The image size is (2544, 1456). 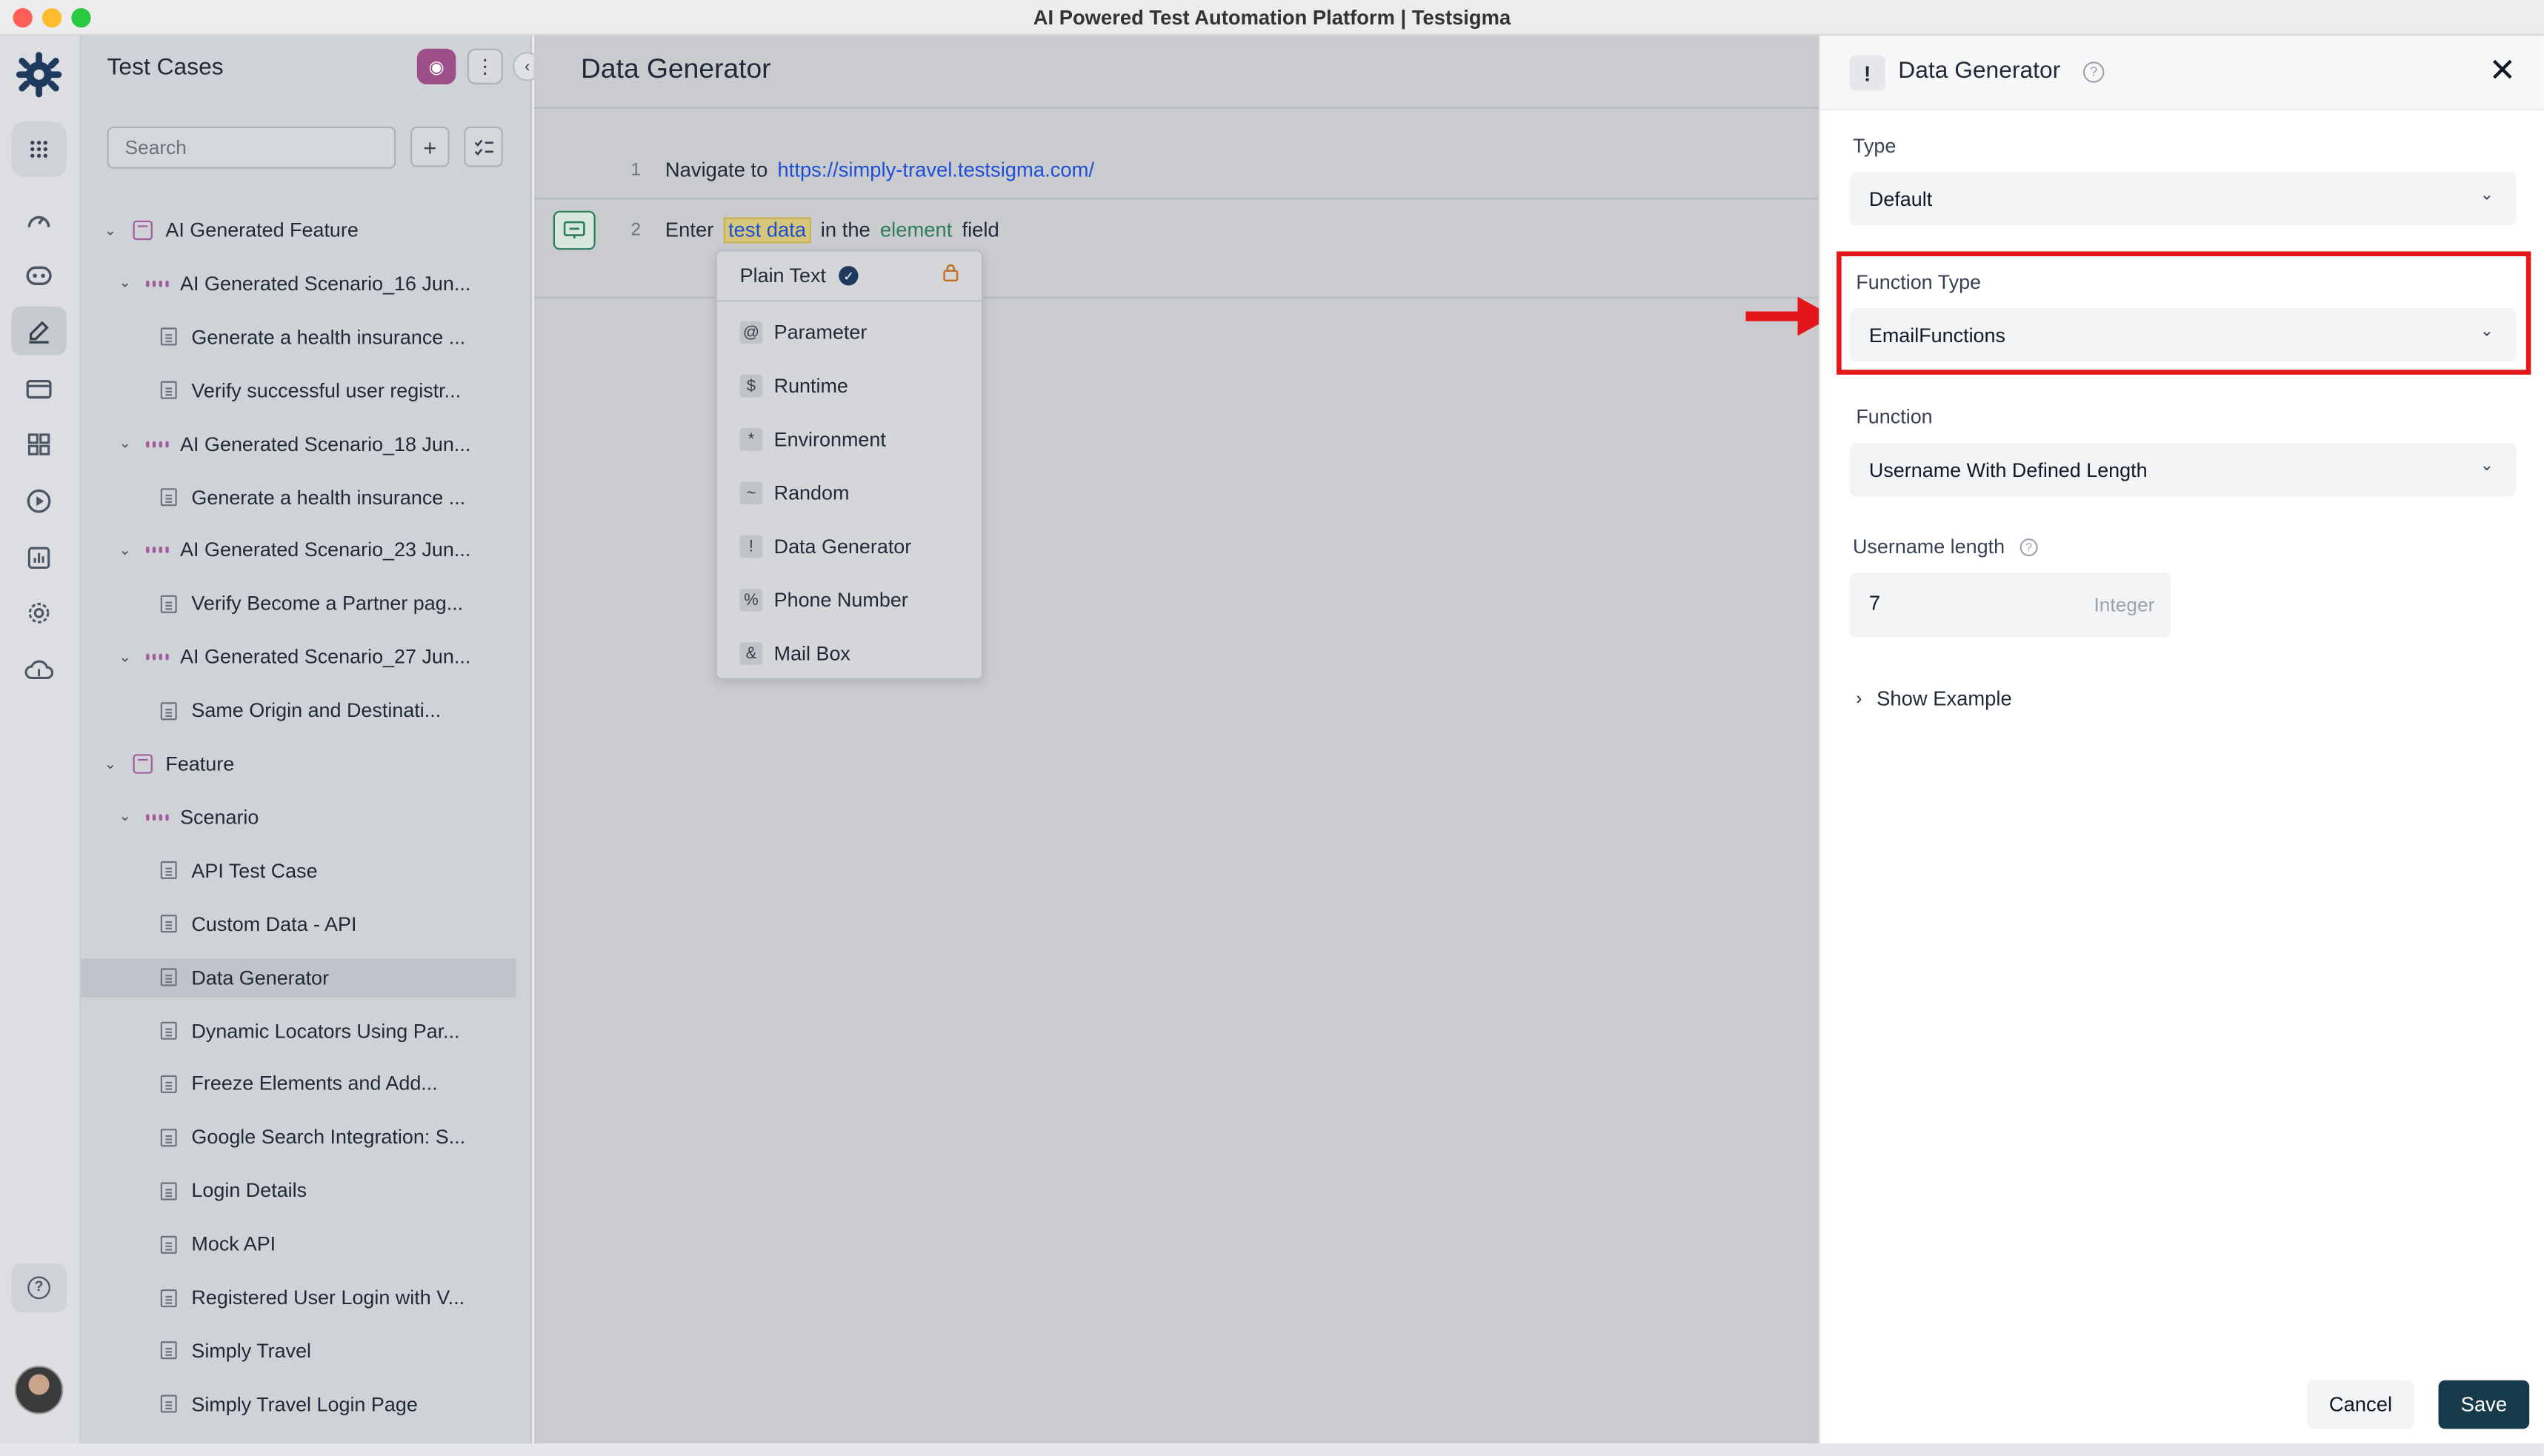 I want to click on user-avatar, so click(x=39, y=1390).